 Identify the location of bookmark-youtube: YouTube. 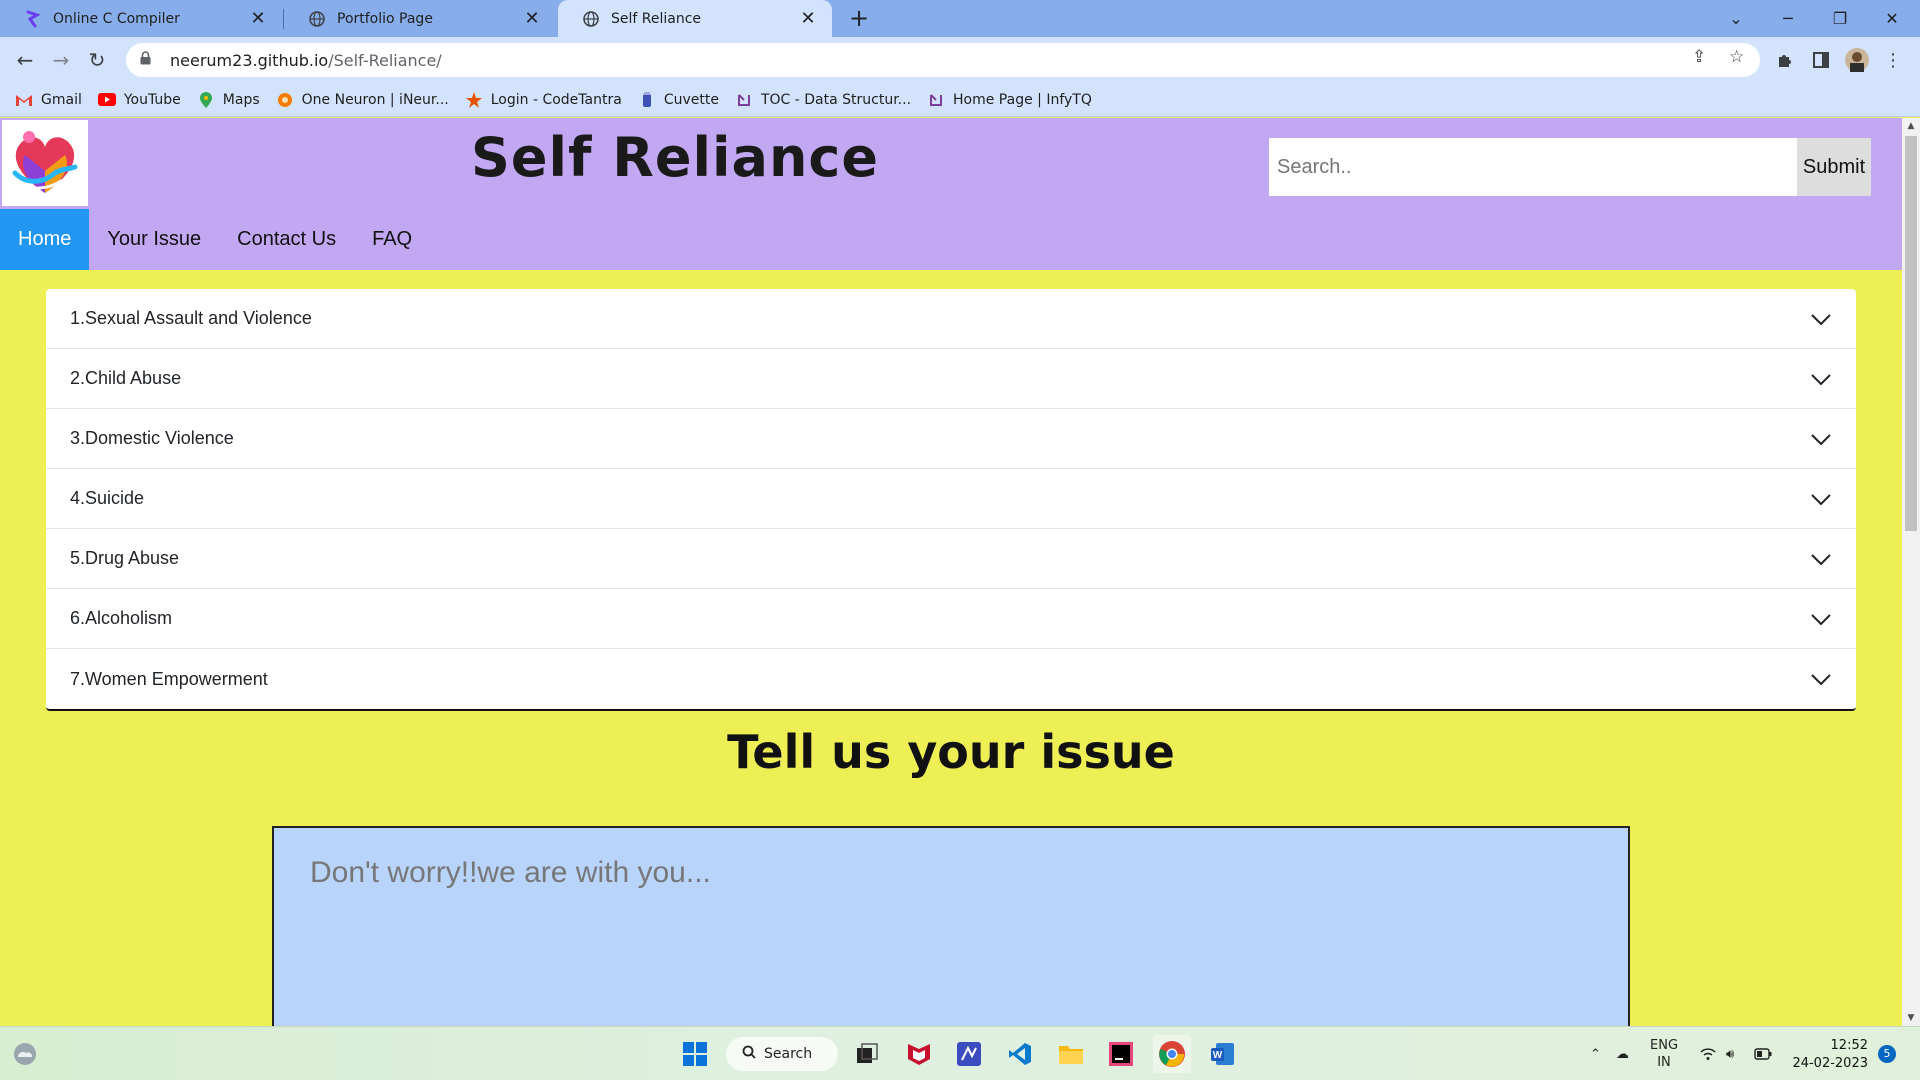
(139, 100).